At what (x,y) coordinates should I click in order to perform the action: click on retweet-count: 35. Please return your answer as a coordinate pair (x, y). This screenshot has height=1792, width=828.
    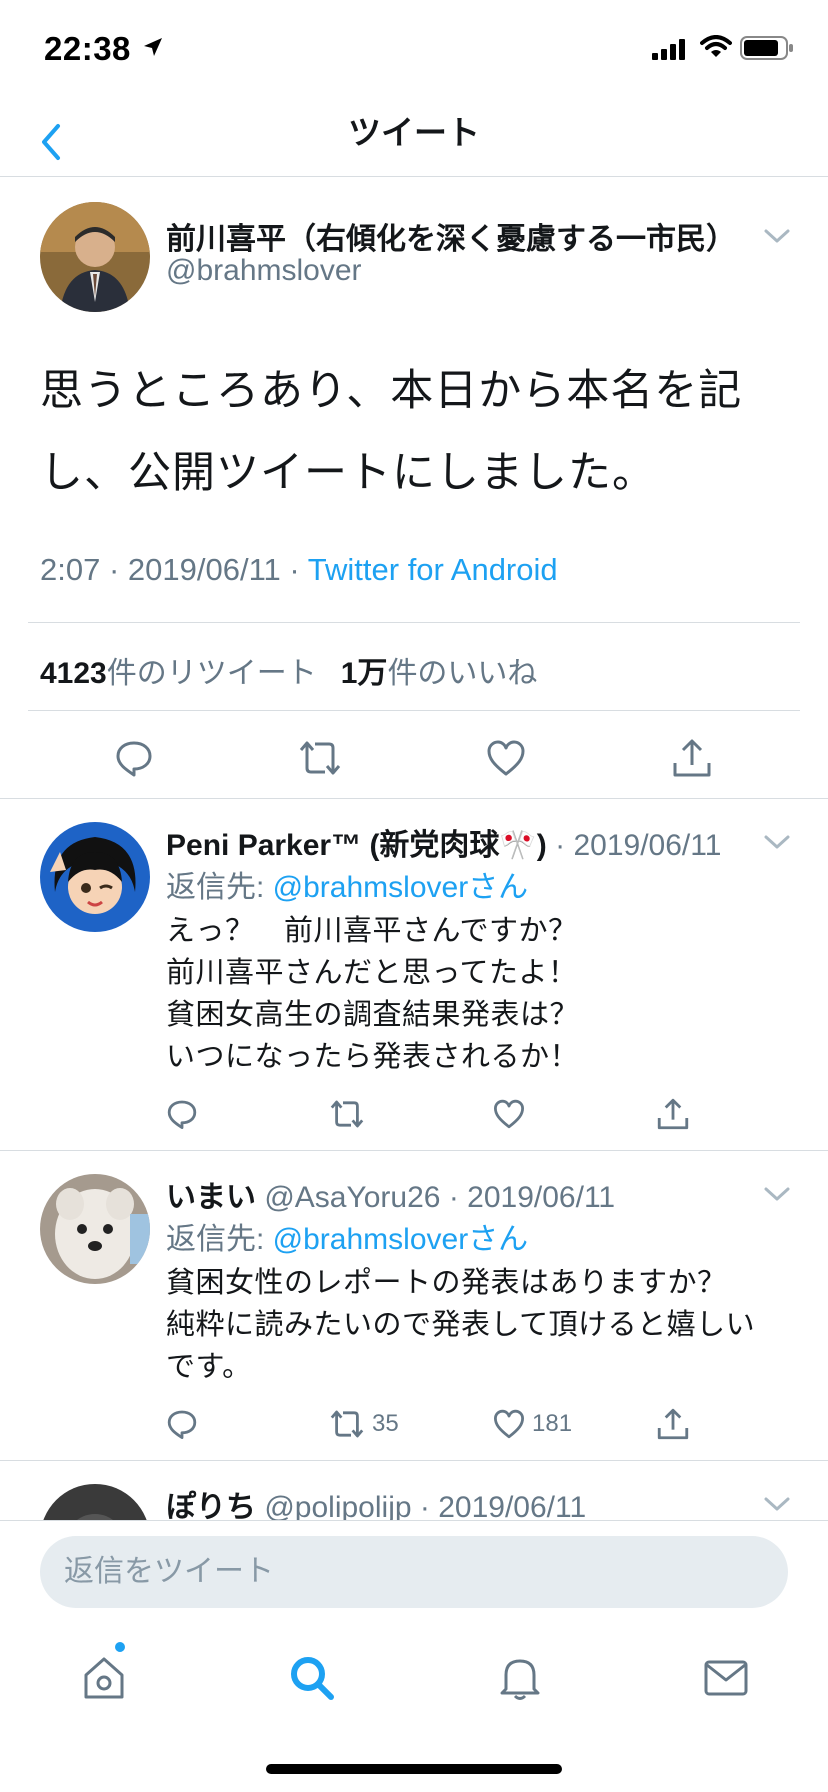
    Looking at the image, I should click on (385, 1423).